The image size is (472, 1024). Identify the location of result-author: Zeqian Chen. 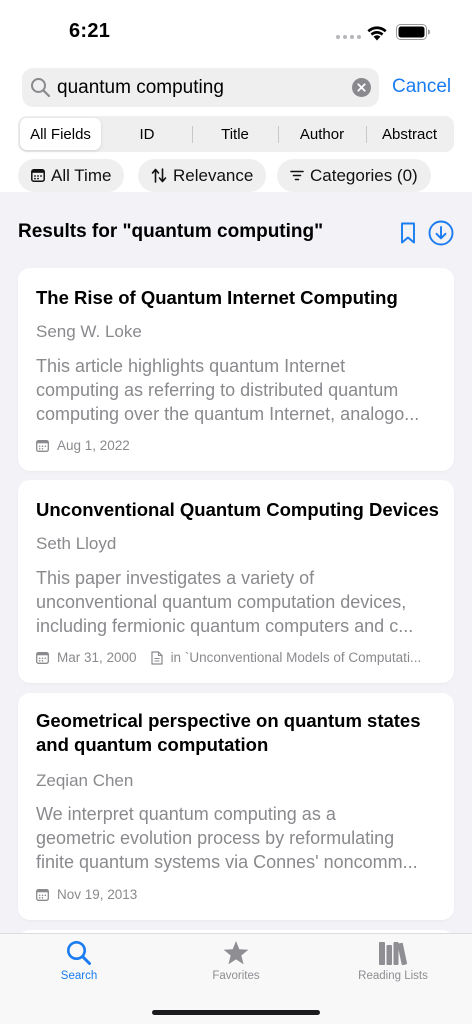
(85, 780).